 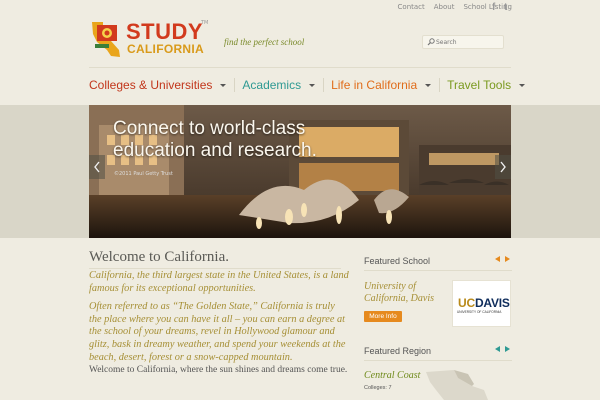 I want to click on featured-school-next-icon, so click(x=507, y=259).